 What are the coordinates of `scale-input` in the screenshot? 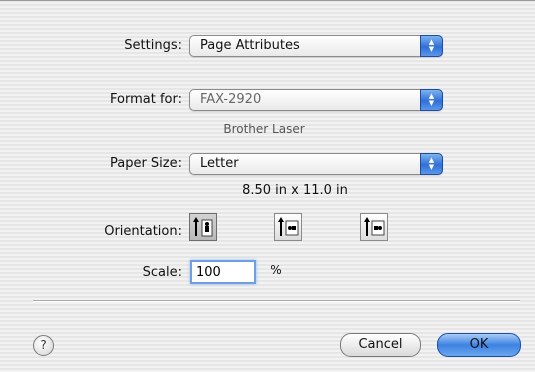 It's located at (223, 272).